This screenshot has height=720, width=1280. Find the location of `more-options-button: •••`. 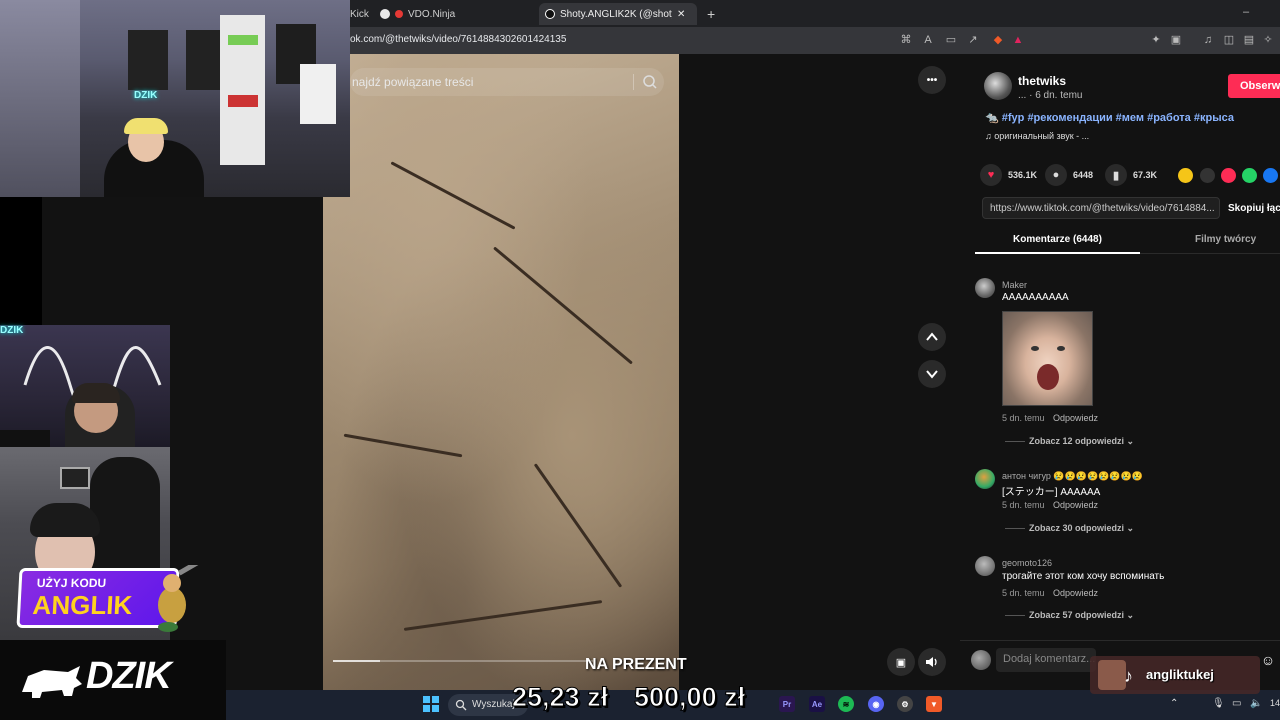

more-options-button: ••• is located at coordinates (932, 80).